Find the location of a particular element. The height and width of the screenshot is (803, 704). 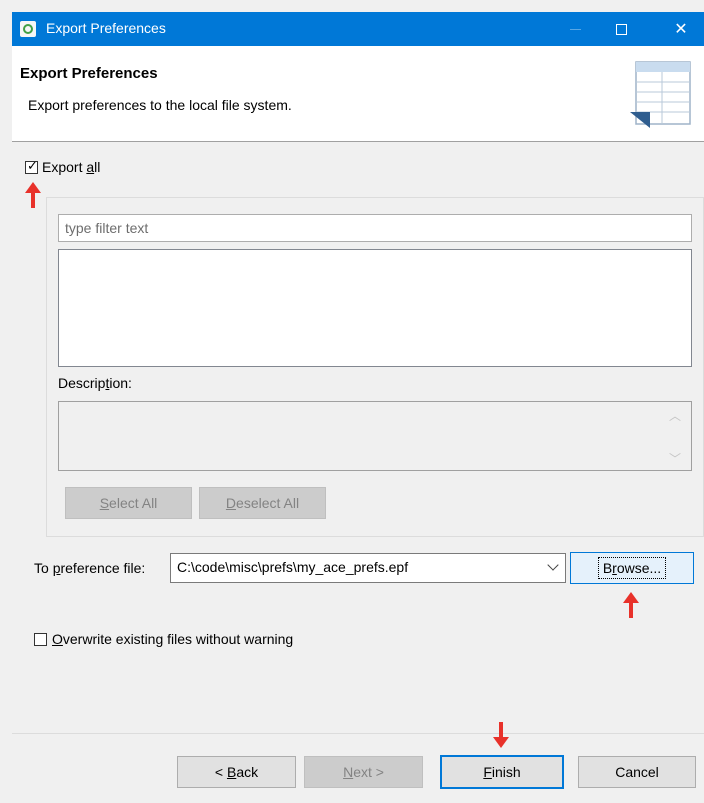

export-all-label: Export all is located at coordinates (71, 167).